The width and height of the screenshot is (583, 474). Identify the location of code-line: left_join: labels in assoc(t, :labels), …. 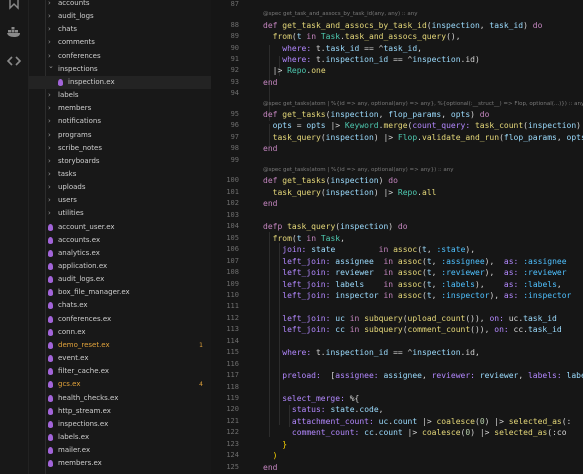
(412, 284).